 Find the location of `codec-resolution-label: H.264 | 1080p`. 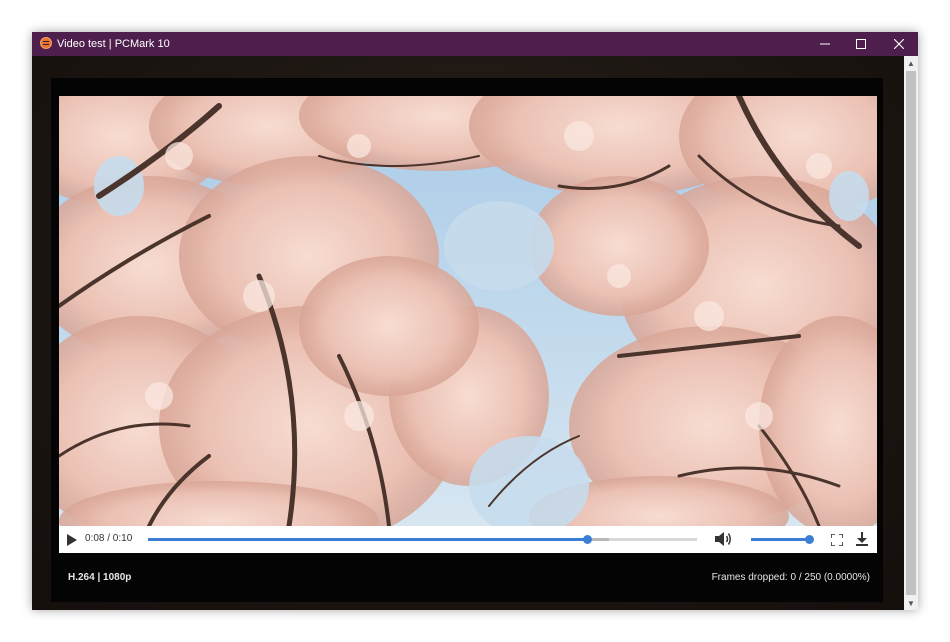

codec-resolution-label: H.264 | 1080p is located at coordinates (100, 577).